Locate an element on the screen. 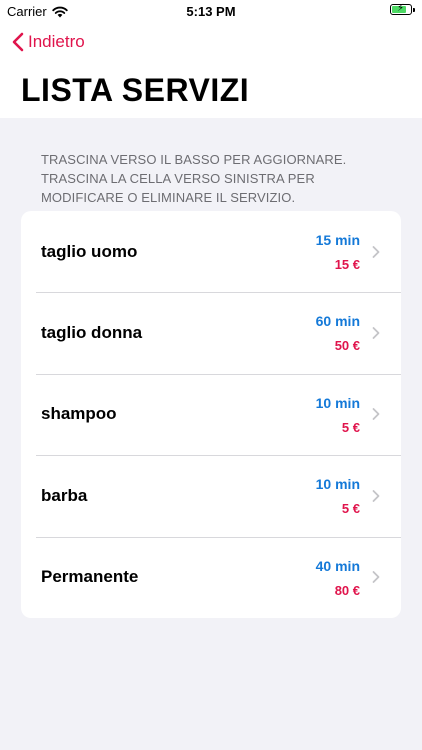  chevron-left-icon is located at coordinates (18, 42).